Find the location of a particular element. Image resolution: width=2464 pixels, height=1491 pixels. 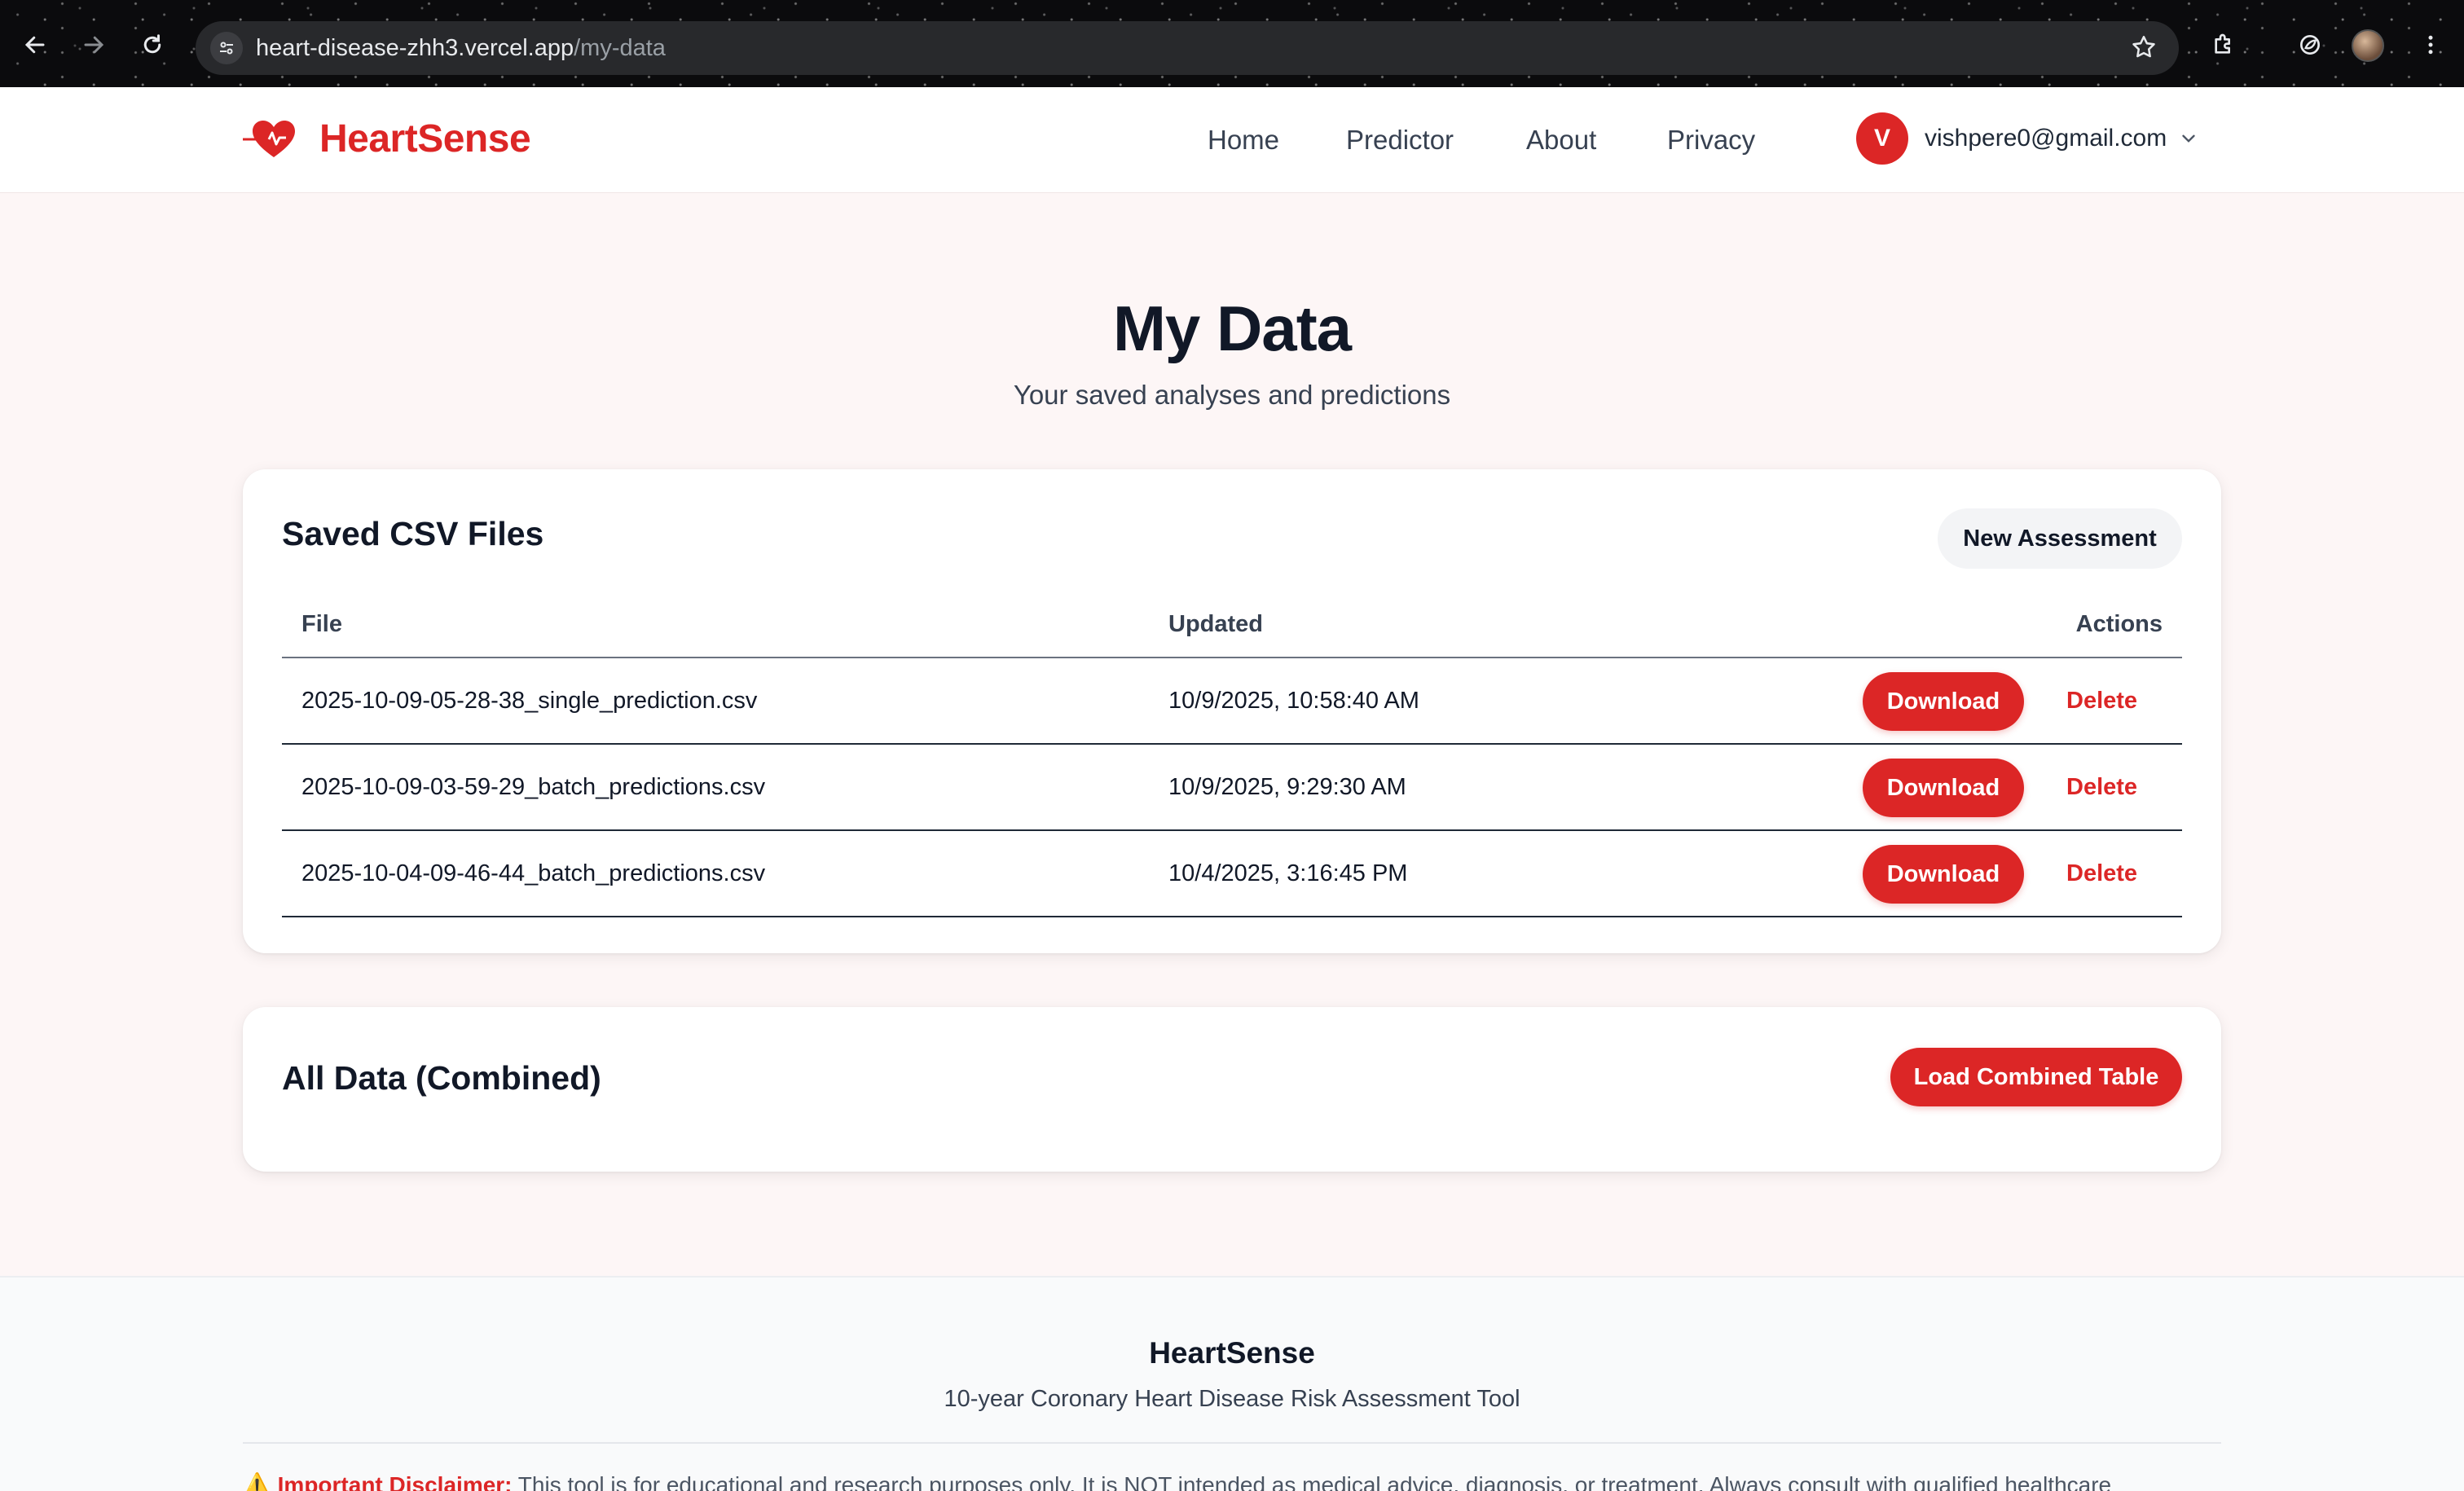

user-avatar: V is located at coordinates (1882, 138).